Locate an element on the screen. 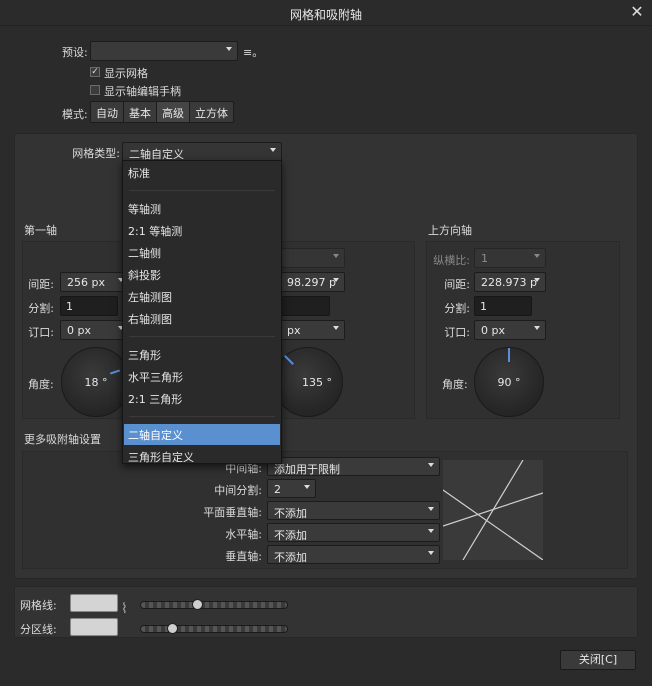 The width and height of the screenshot is (652, 686). sub-line-opacity-slider is located at coordinates (214, 629).